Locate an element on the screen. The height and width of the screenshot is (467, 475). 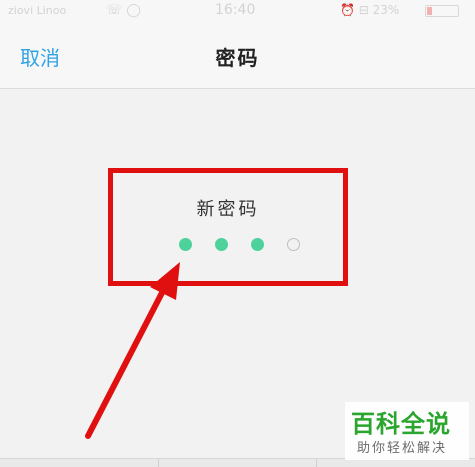
status-bar: ziovi Linoo ☏ ◯ 16:40 ⏰ ⊟ 23% is located at coordinates (237, 12).